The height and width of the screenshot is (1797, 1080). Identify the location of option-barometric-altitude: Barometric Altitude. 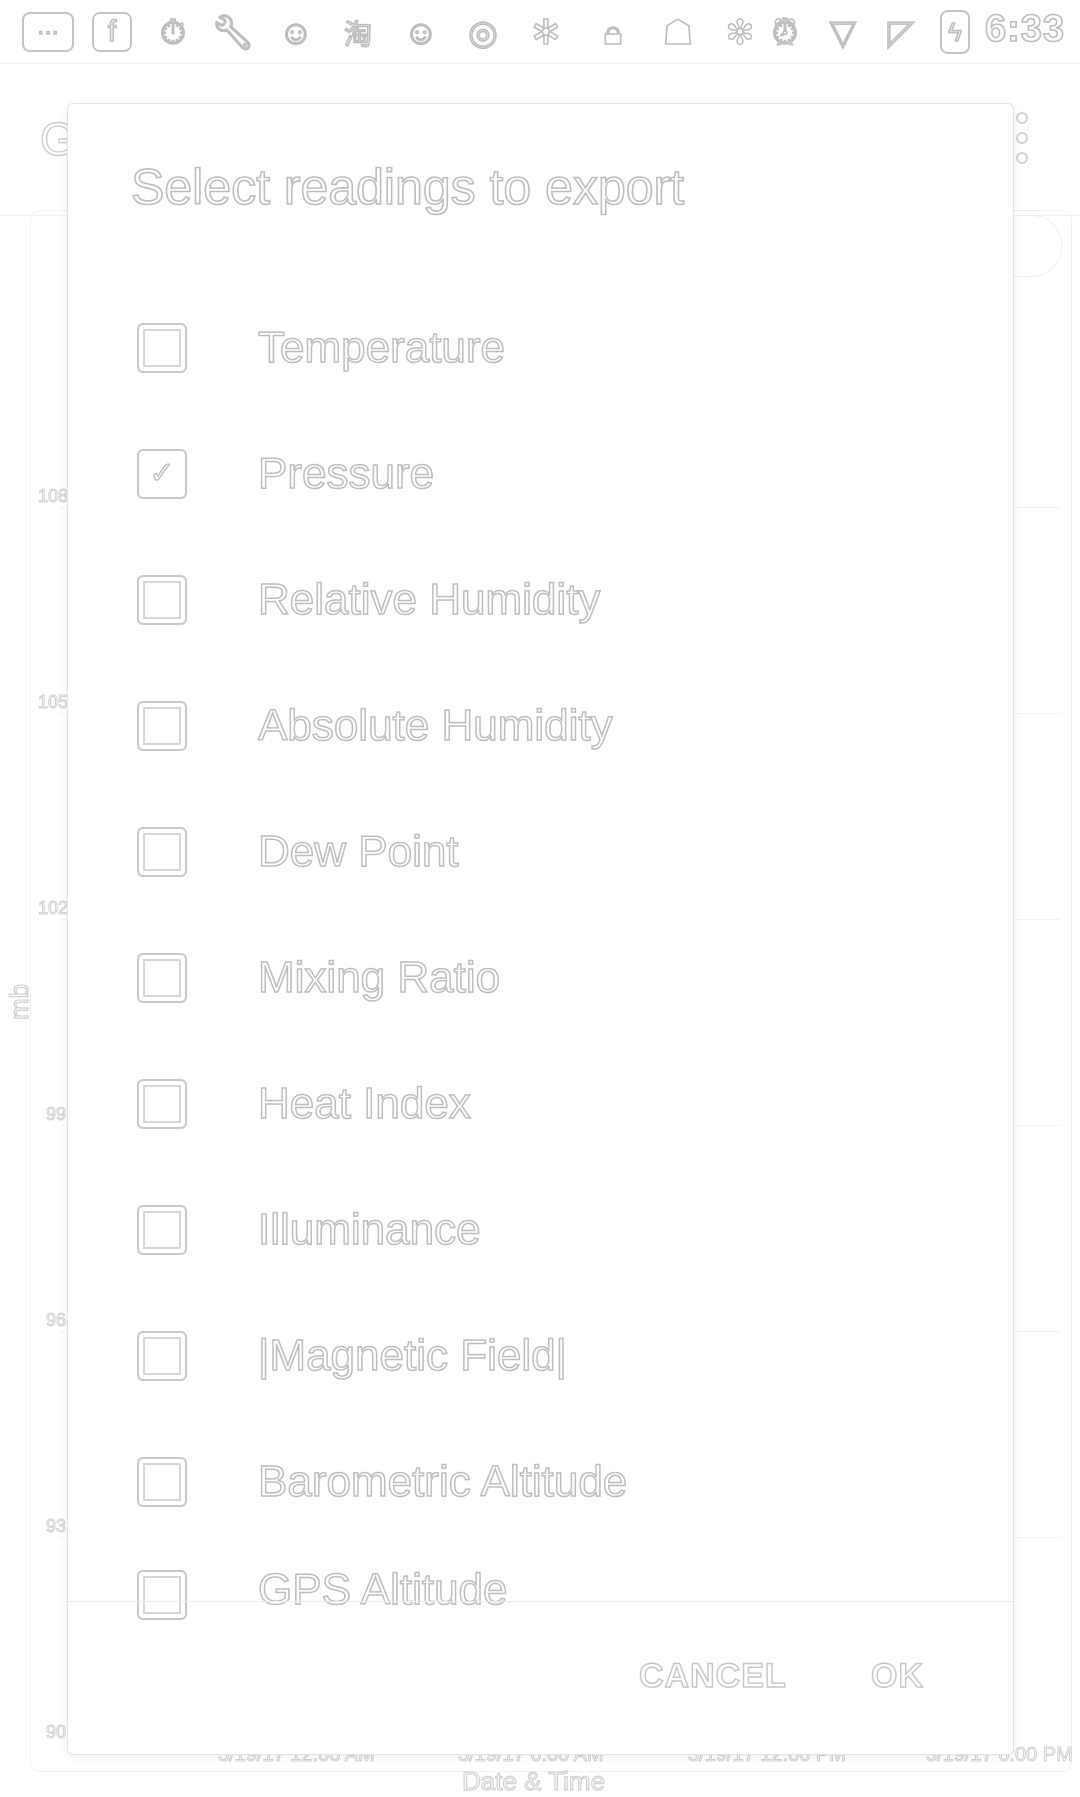
(540, 1482).